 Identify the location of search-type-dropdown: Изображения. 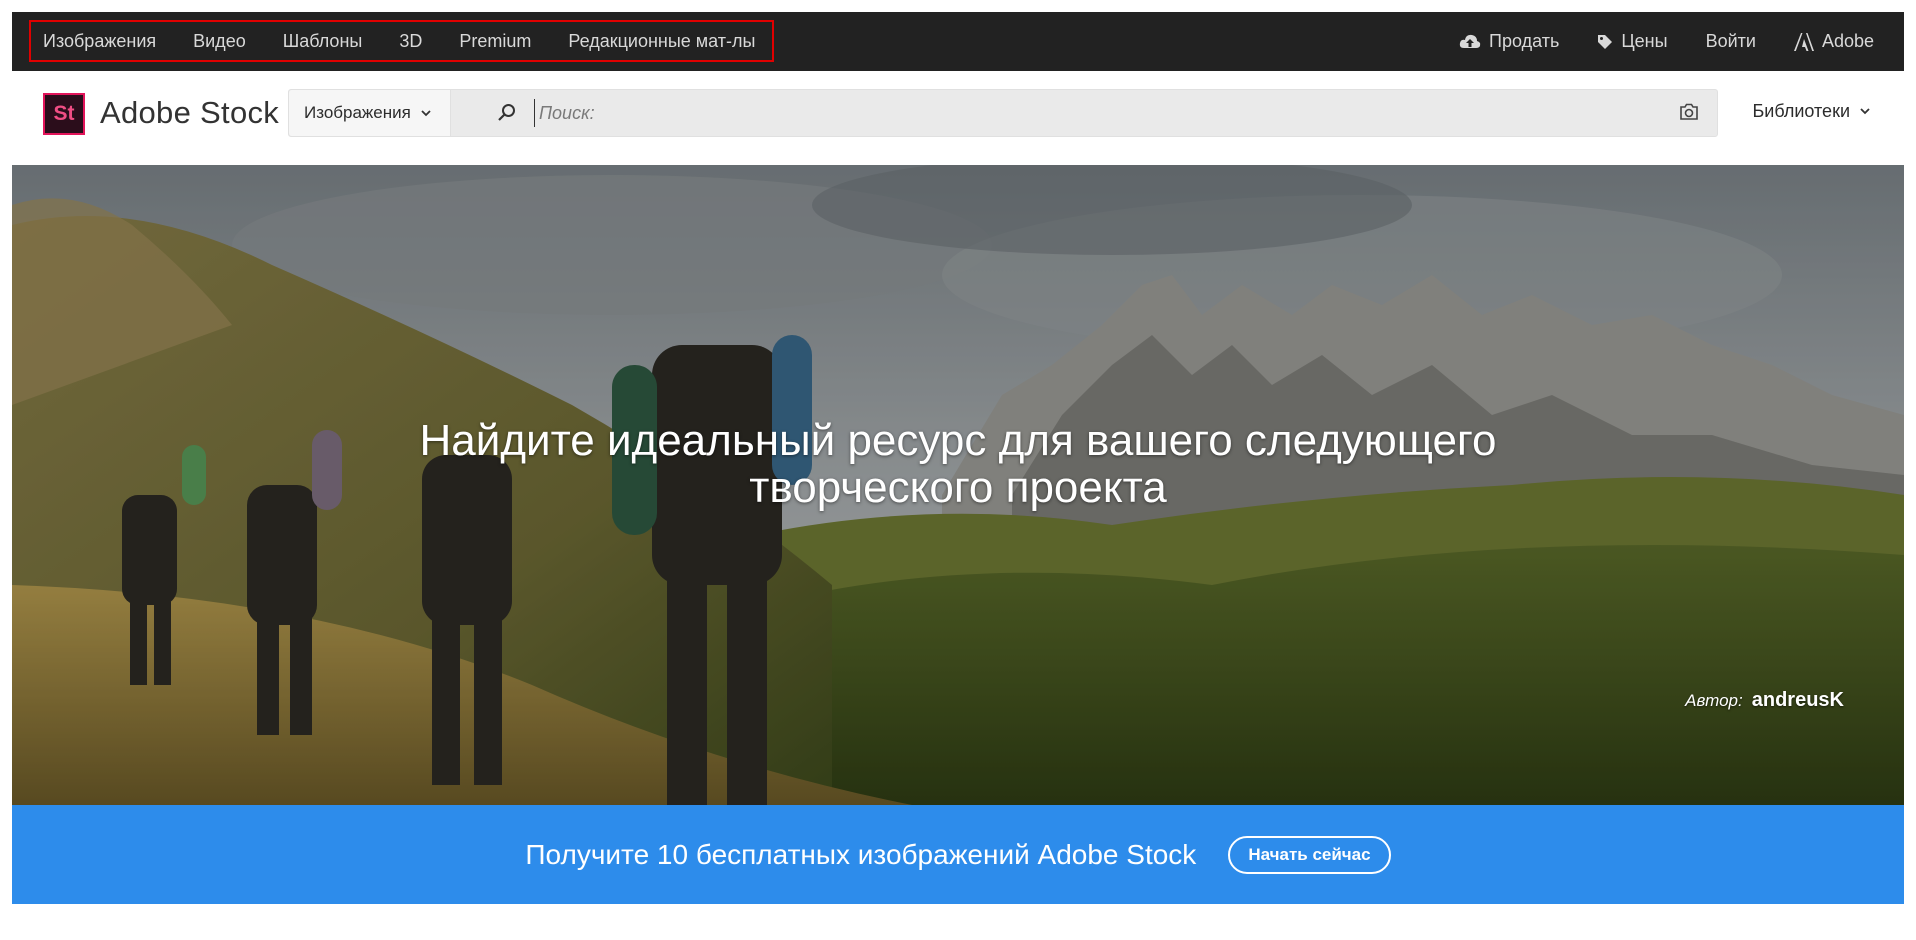
(370, 113).